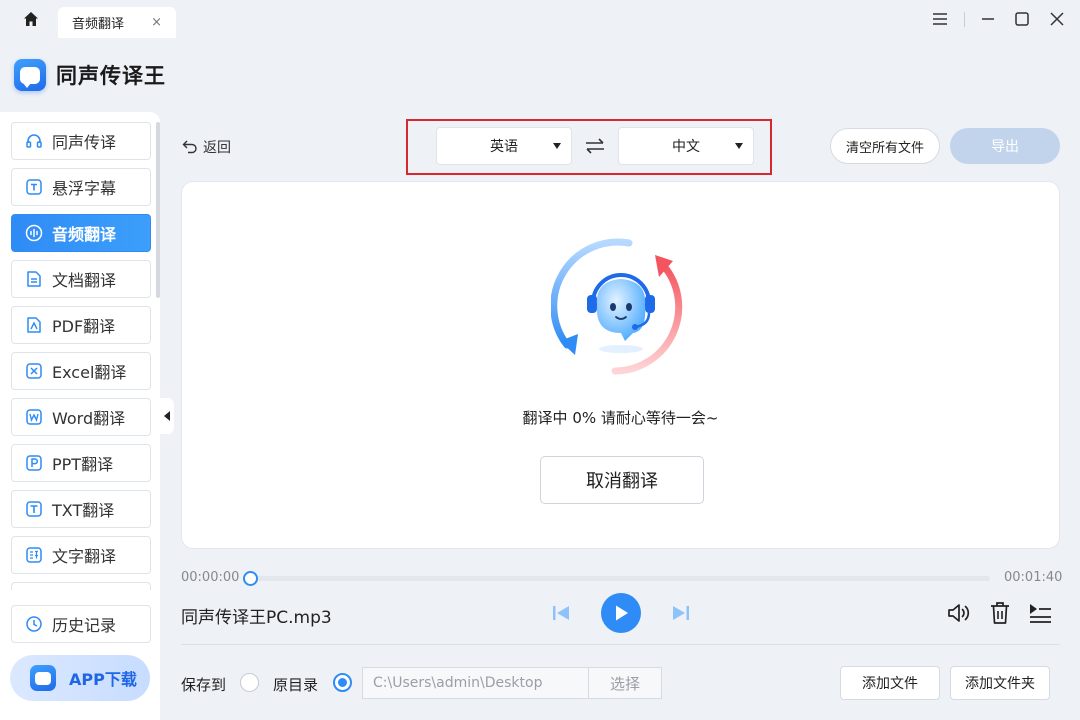 The width and height of the screenshot is (1080, 720). What do you see at coordinates (34, 509) in the screenshot?
I see `txt-icon` at bounding box center [34, 509].